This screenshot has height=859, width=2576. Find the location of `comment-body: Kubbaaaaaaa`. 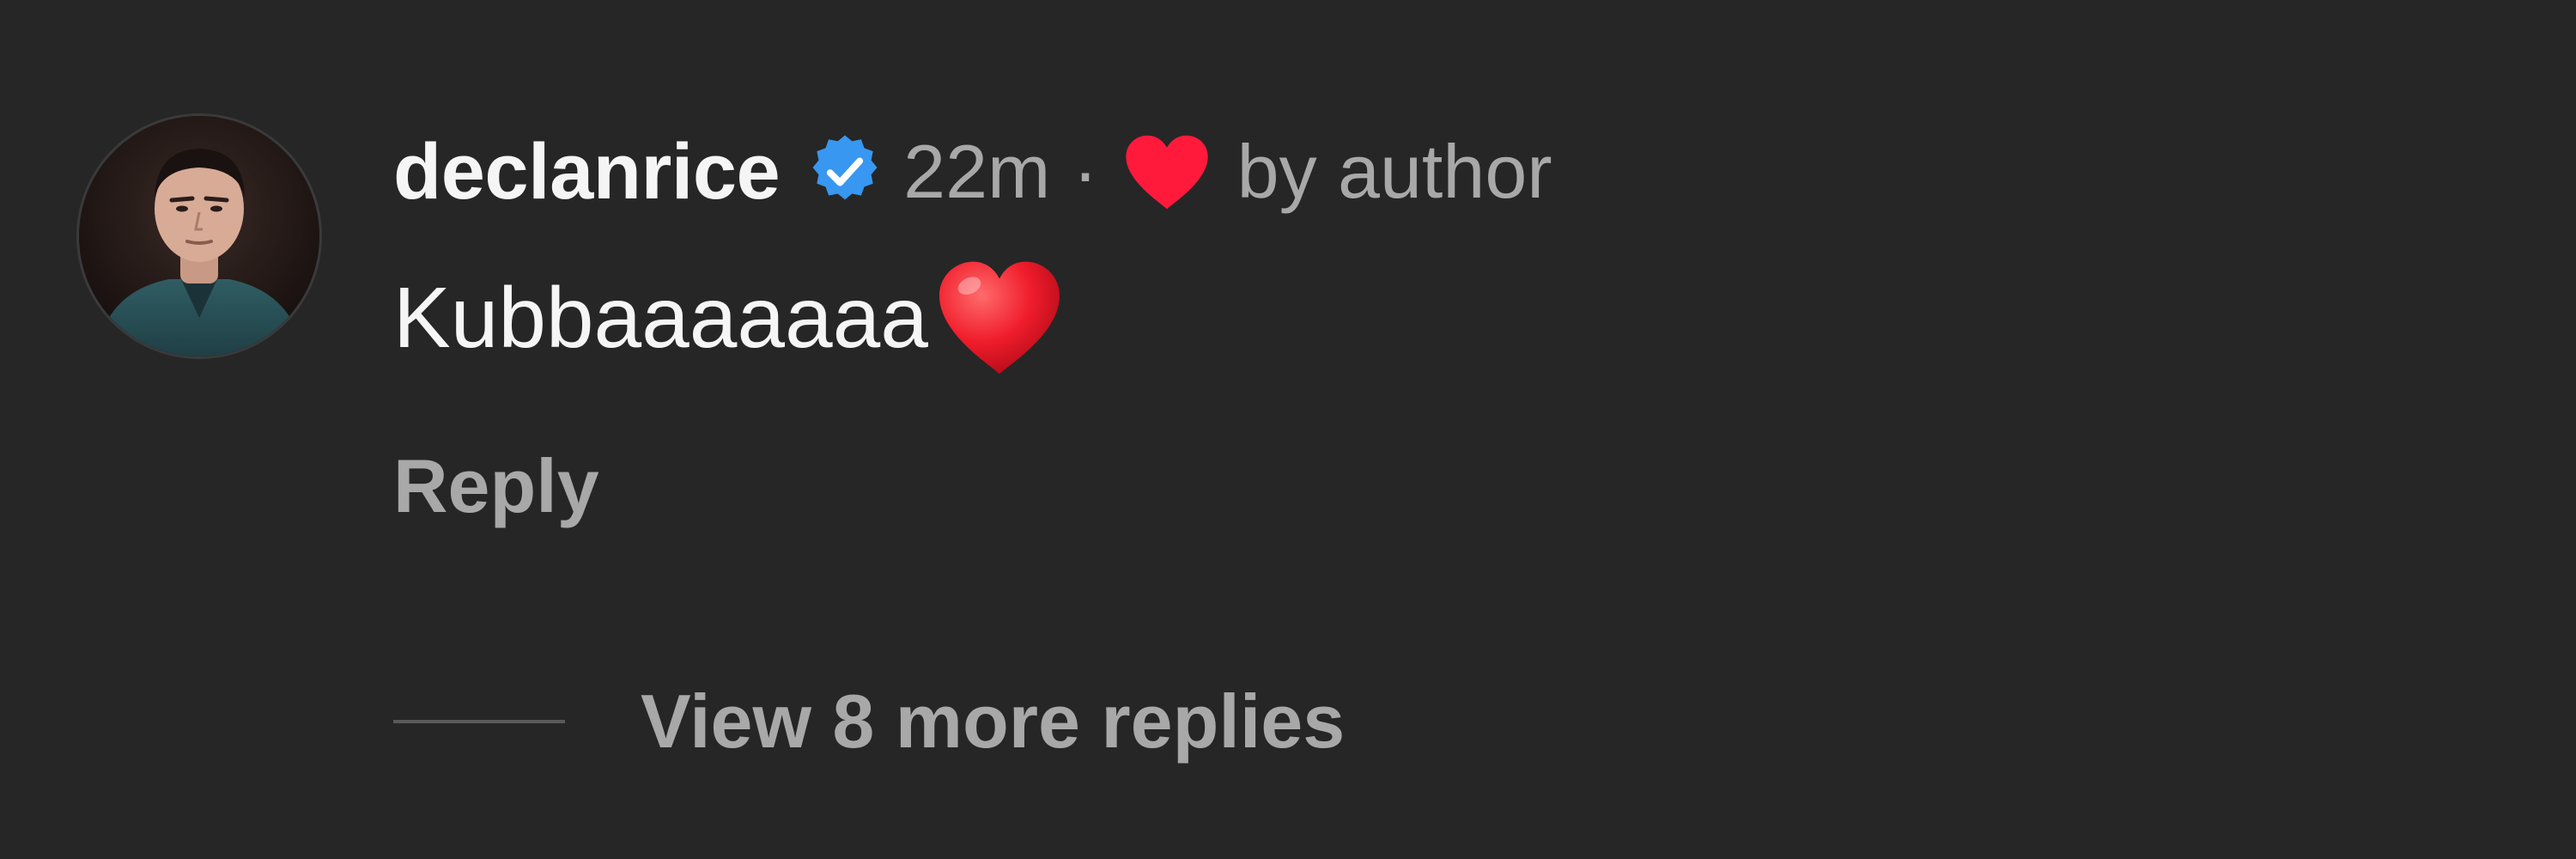

comment-body: Kubbaaaaaaa is located at coordinates (728, 318).